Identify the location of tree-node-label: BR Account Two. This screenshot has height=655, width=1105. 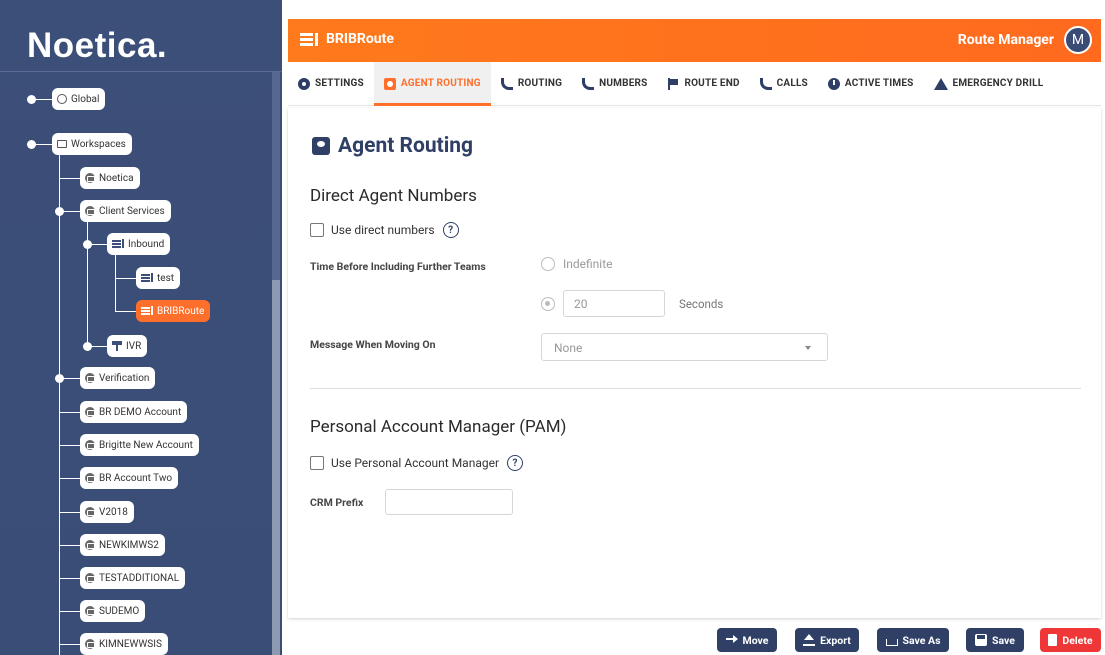
(136, 478).